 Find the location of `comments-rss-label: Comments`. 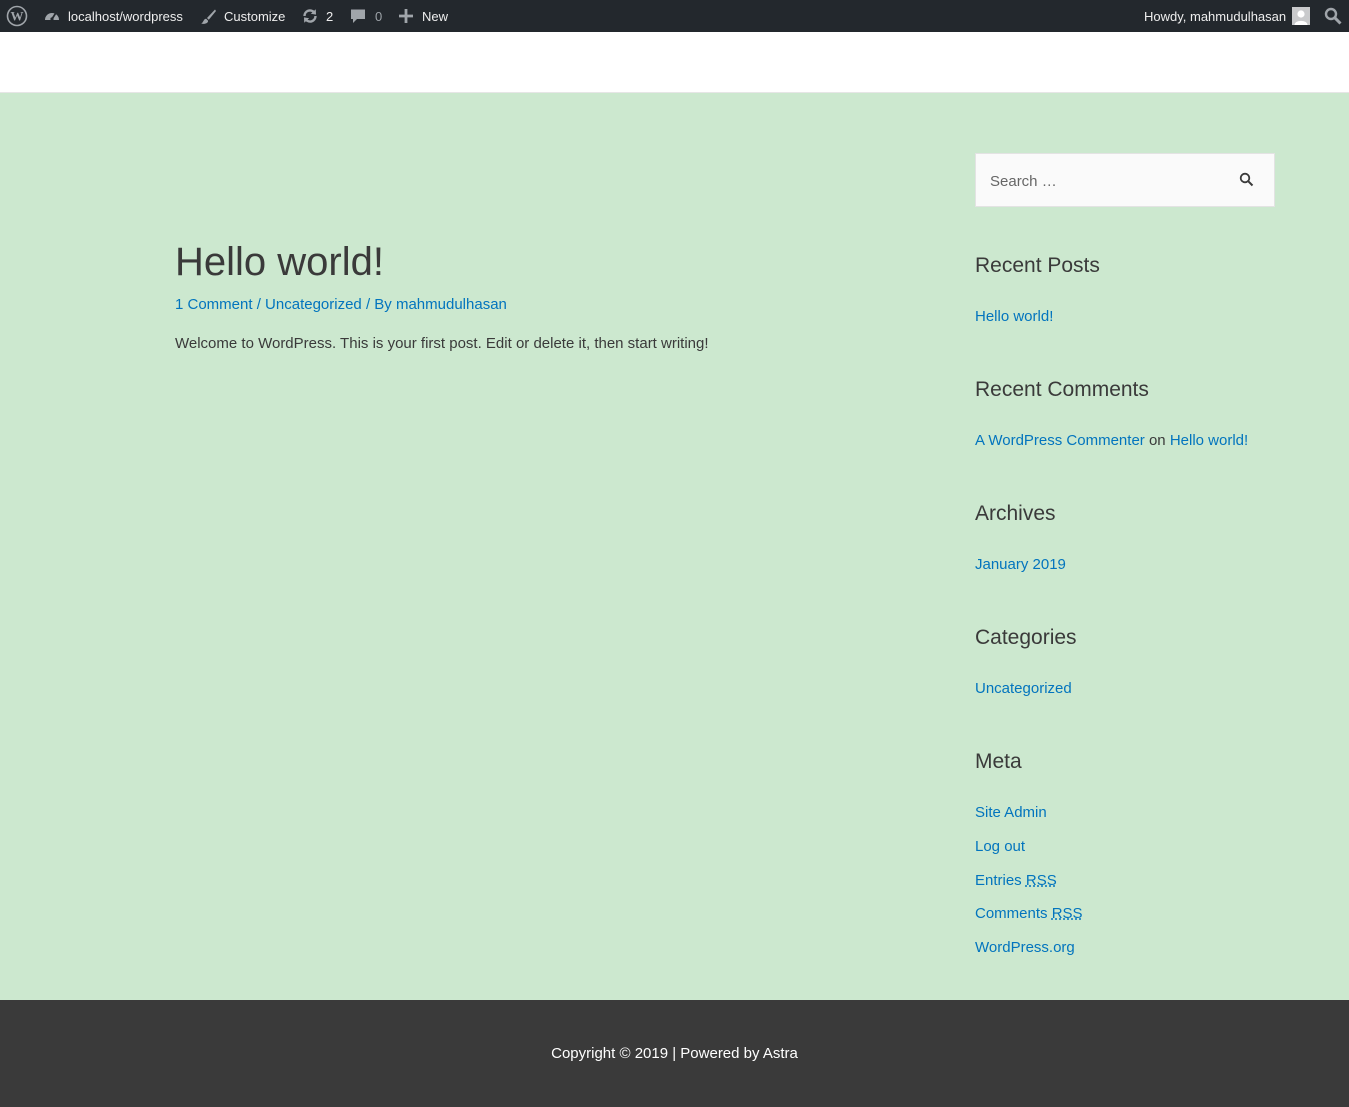

comments-rss-label: Comments is located at coordinates (1013, 913).